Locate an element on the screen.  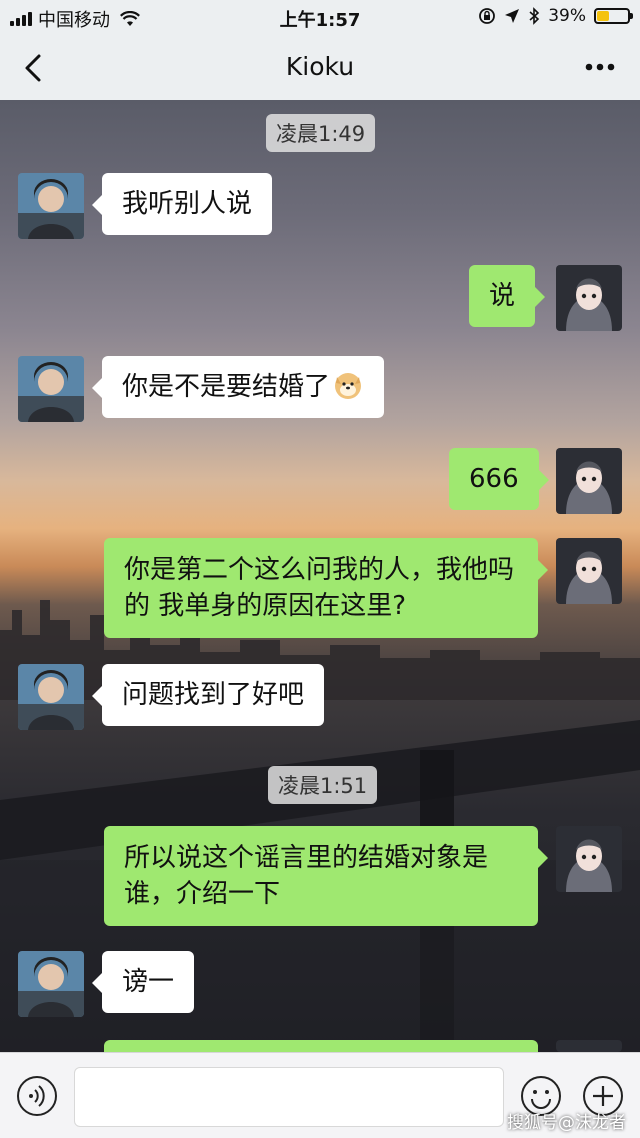
battery-icon is located at coordinates (613, 16).